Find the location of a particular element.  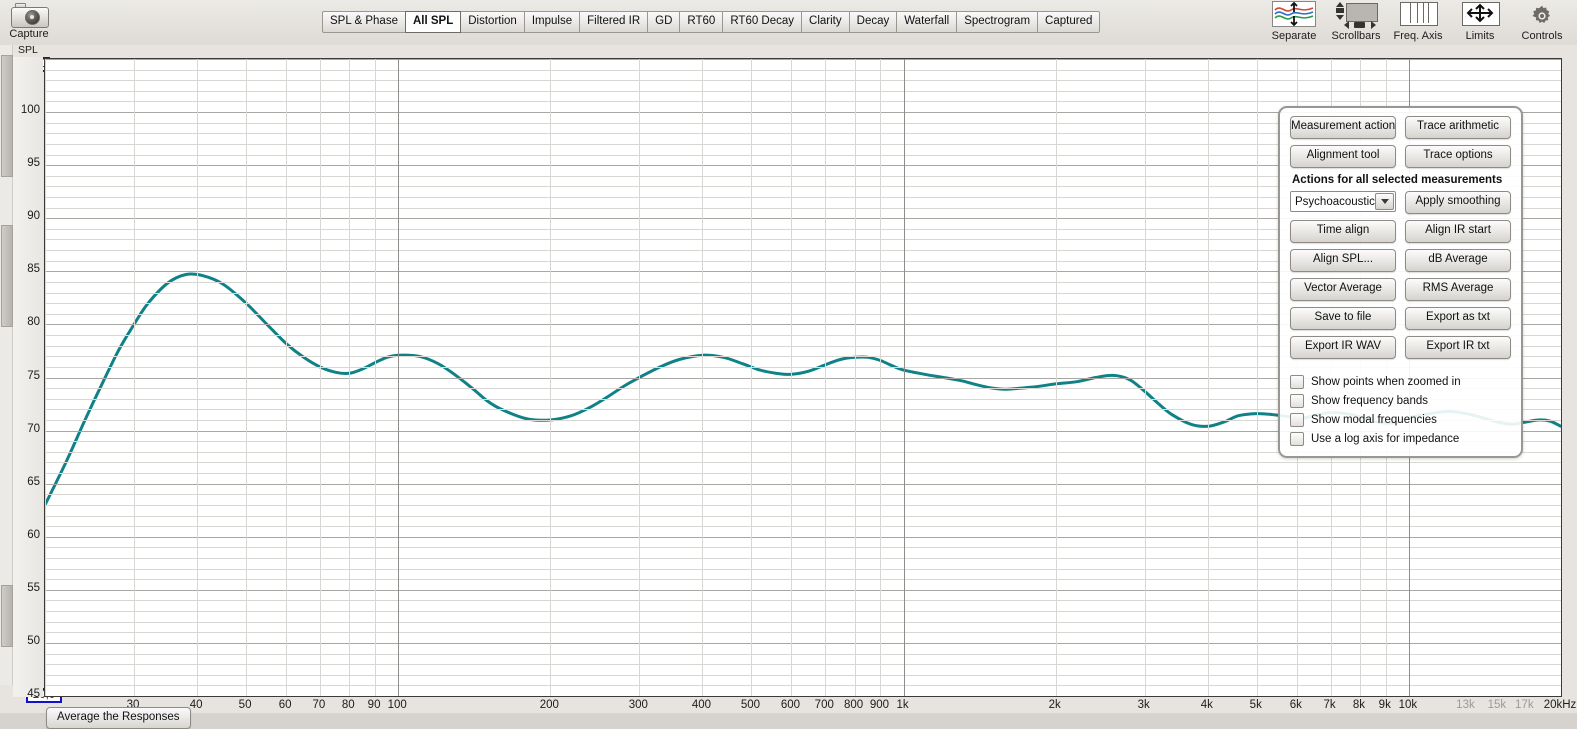

alignment-tool-button: Alignment tool is located at coordinates (1343, 156).